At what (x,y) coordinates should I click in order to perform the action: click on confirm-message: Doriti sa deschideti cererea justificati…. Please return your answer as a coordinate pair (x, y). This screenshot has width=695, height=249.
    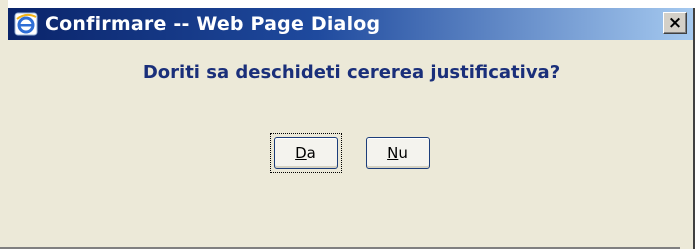
    Looking at the image, I should click on (351, 72).